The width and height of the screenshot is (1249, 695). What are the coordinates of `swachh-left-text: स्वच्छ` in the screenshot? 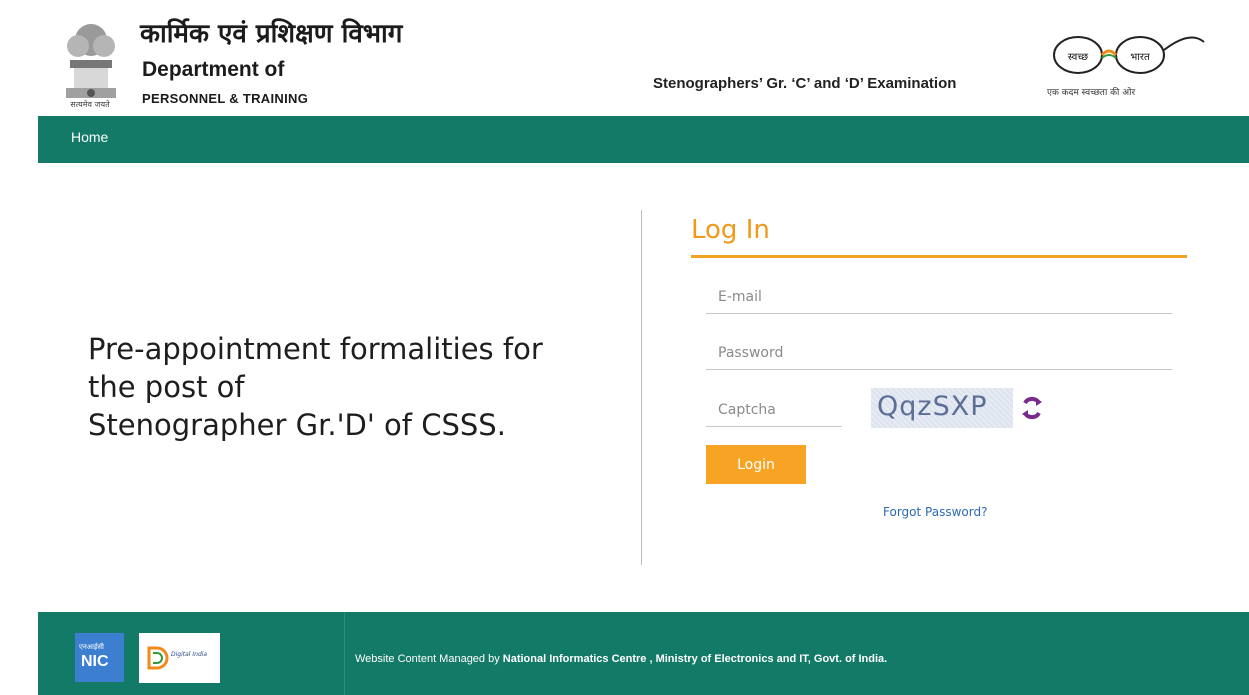 It's located at (1078, 57).